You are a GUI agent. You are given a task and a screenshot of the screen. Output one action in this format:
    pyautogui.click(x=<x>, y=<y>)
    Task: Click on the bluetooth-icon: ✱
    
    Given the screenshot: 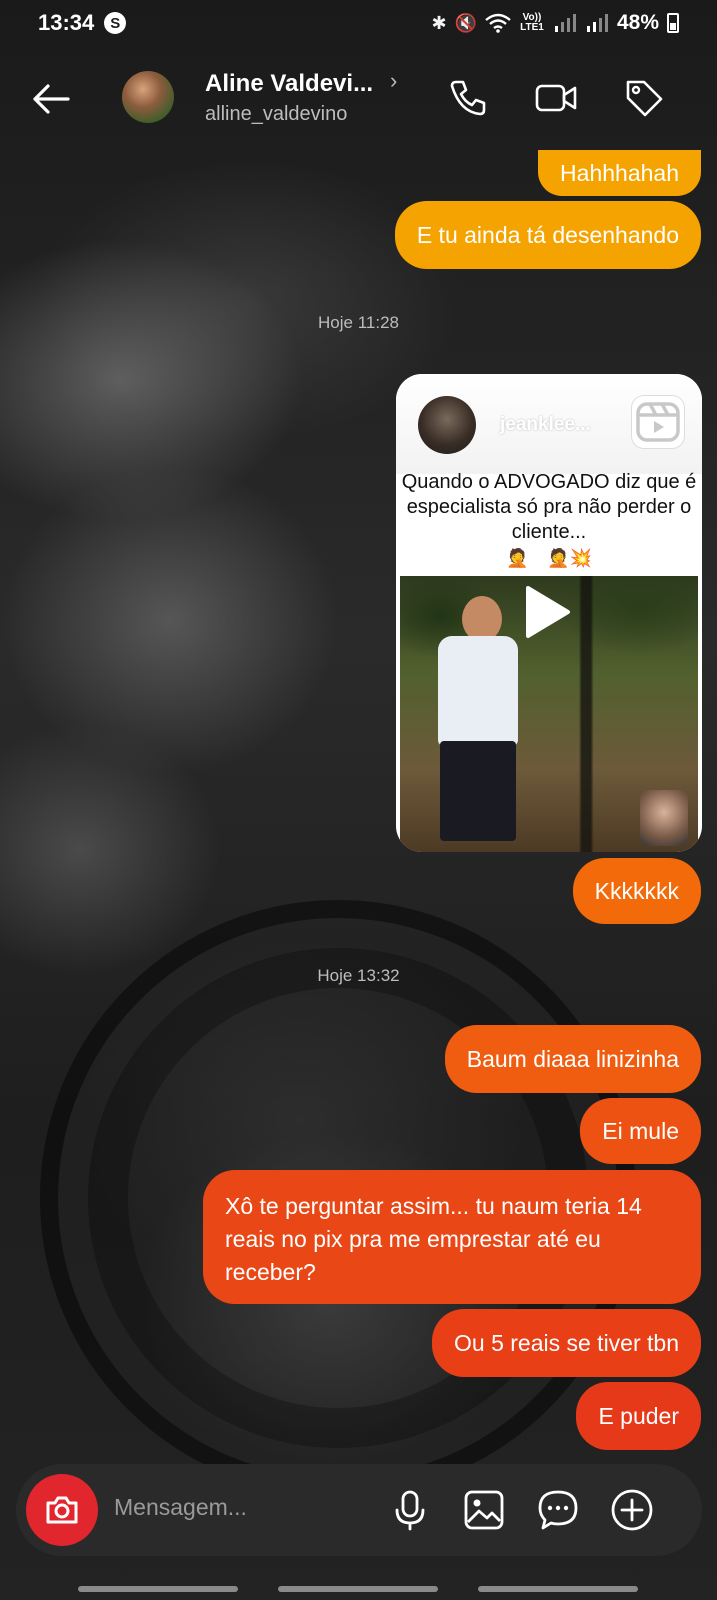 What is the action you would take?
    pyautogui.click(x=439, y=22)
    